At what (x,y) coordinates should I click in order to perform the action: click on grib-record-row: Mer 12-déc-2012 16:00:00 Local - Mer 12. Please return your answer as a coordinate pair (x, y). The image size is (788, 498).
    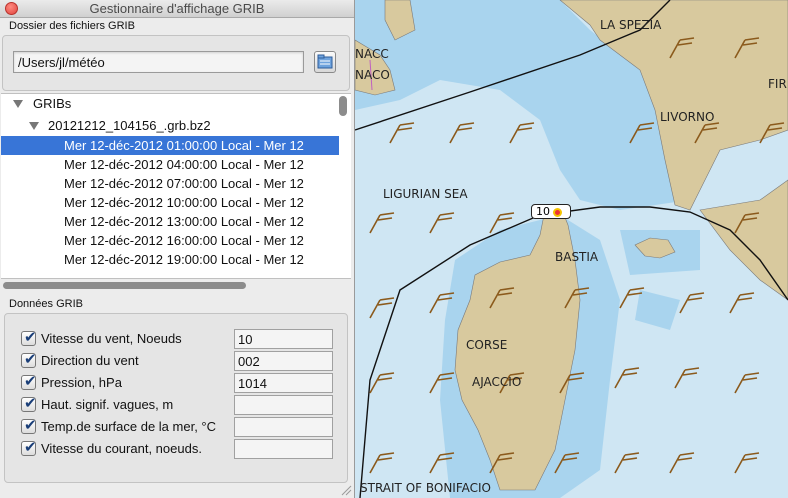
    Looking at the image, I should click on (170, 240).